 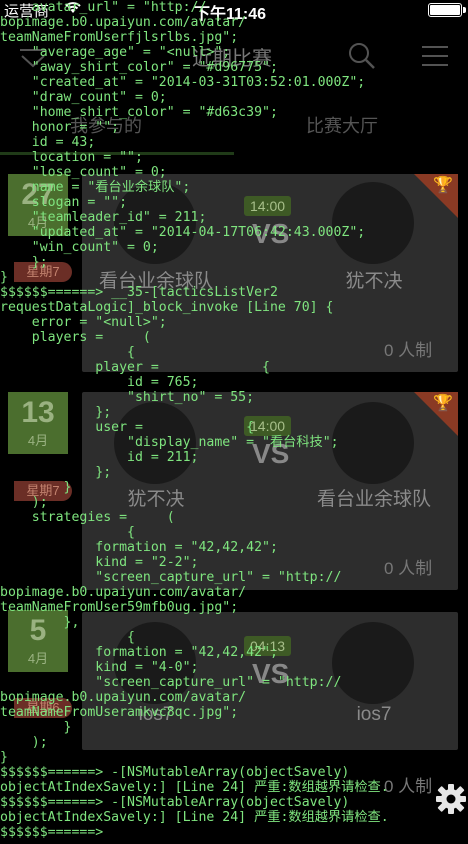 What do you see at coordinates (52, 832) in the screenshot?
I see `log-line: $$$$$$======>` at bounding box center [52, 832].